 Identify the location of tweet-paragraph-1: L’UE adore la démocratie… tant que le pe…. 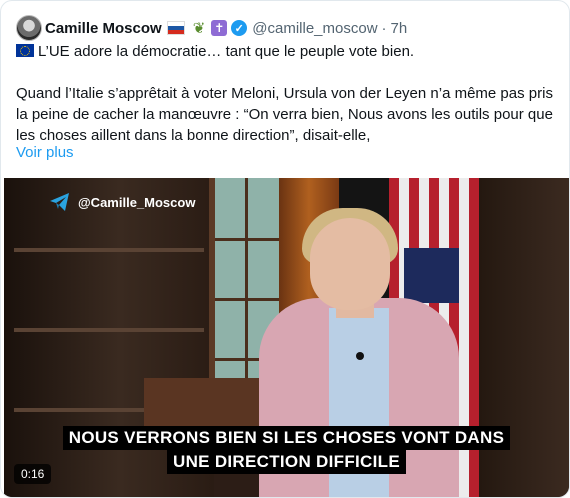
(286, 51).